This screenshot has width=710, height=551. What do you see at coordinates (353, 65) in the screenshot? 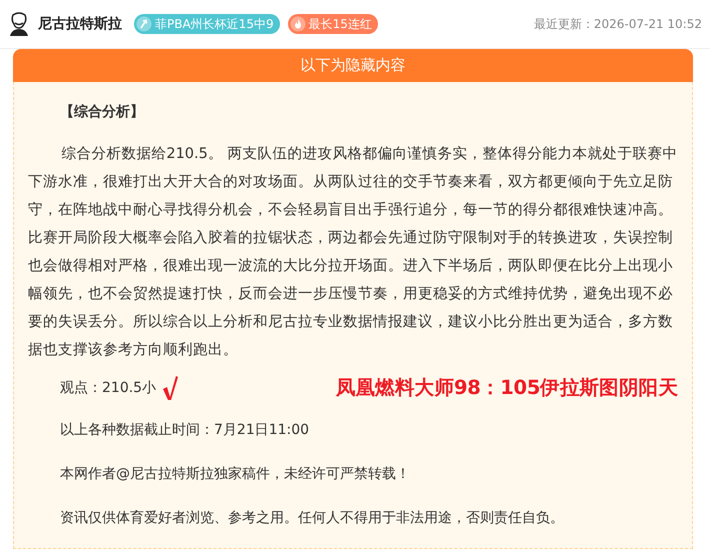
I see `card-title: 以下为隐藏内容` at bounding box center [353, 65].